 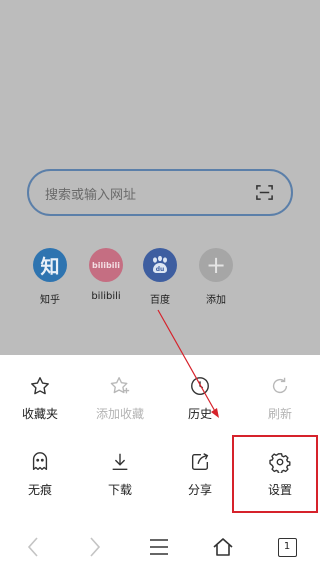 What do you see at coordinates (106, 265) in the screenshot?
I see `bilibili-logo-icon: bilibili` at bounding box center [106, 265].